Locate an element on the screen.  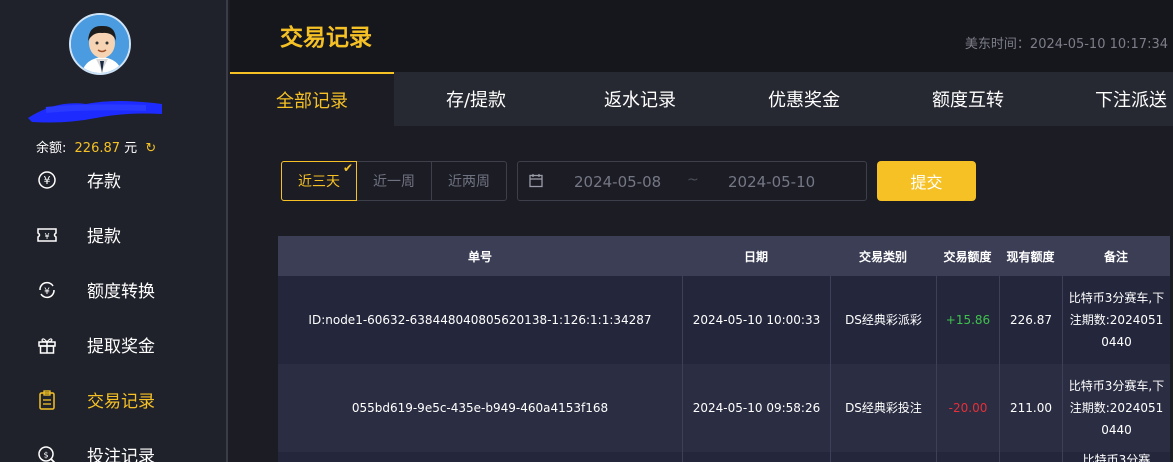
range-label: 近三天 is located at coordinates (319, 182).